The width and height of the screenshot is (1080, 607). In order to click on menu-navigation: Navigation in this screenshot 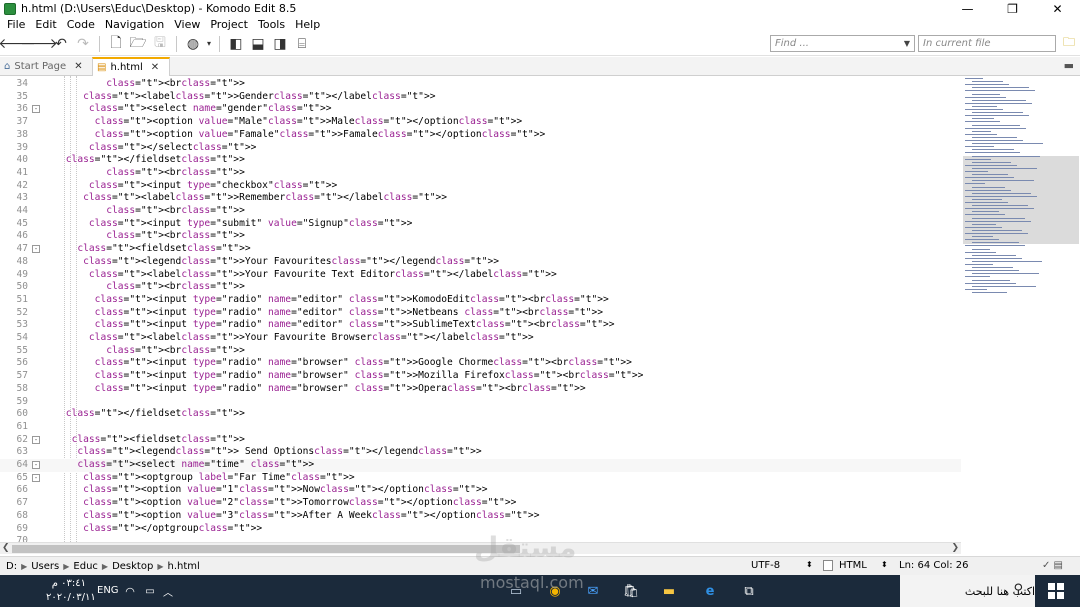, I will do `click(134, 24)`.